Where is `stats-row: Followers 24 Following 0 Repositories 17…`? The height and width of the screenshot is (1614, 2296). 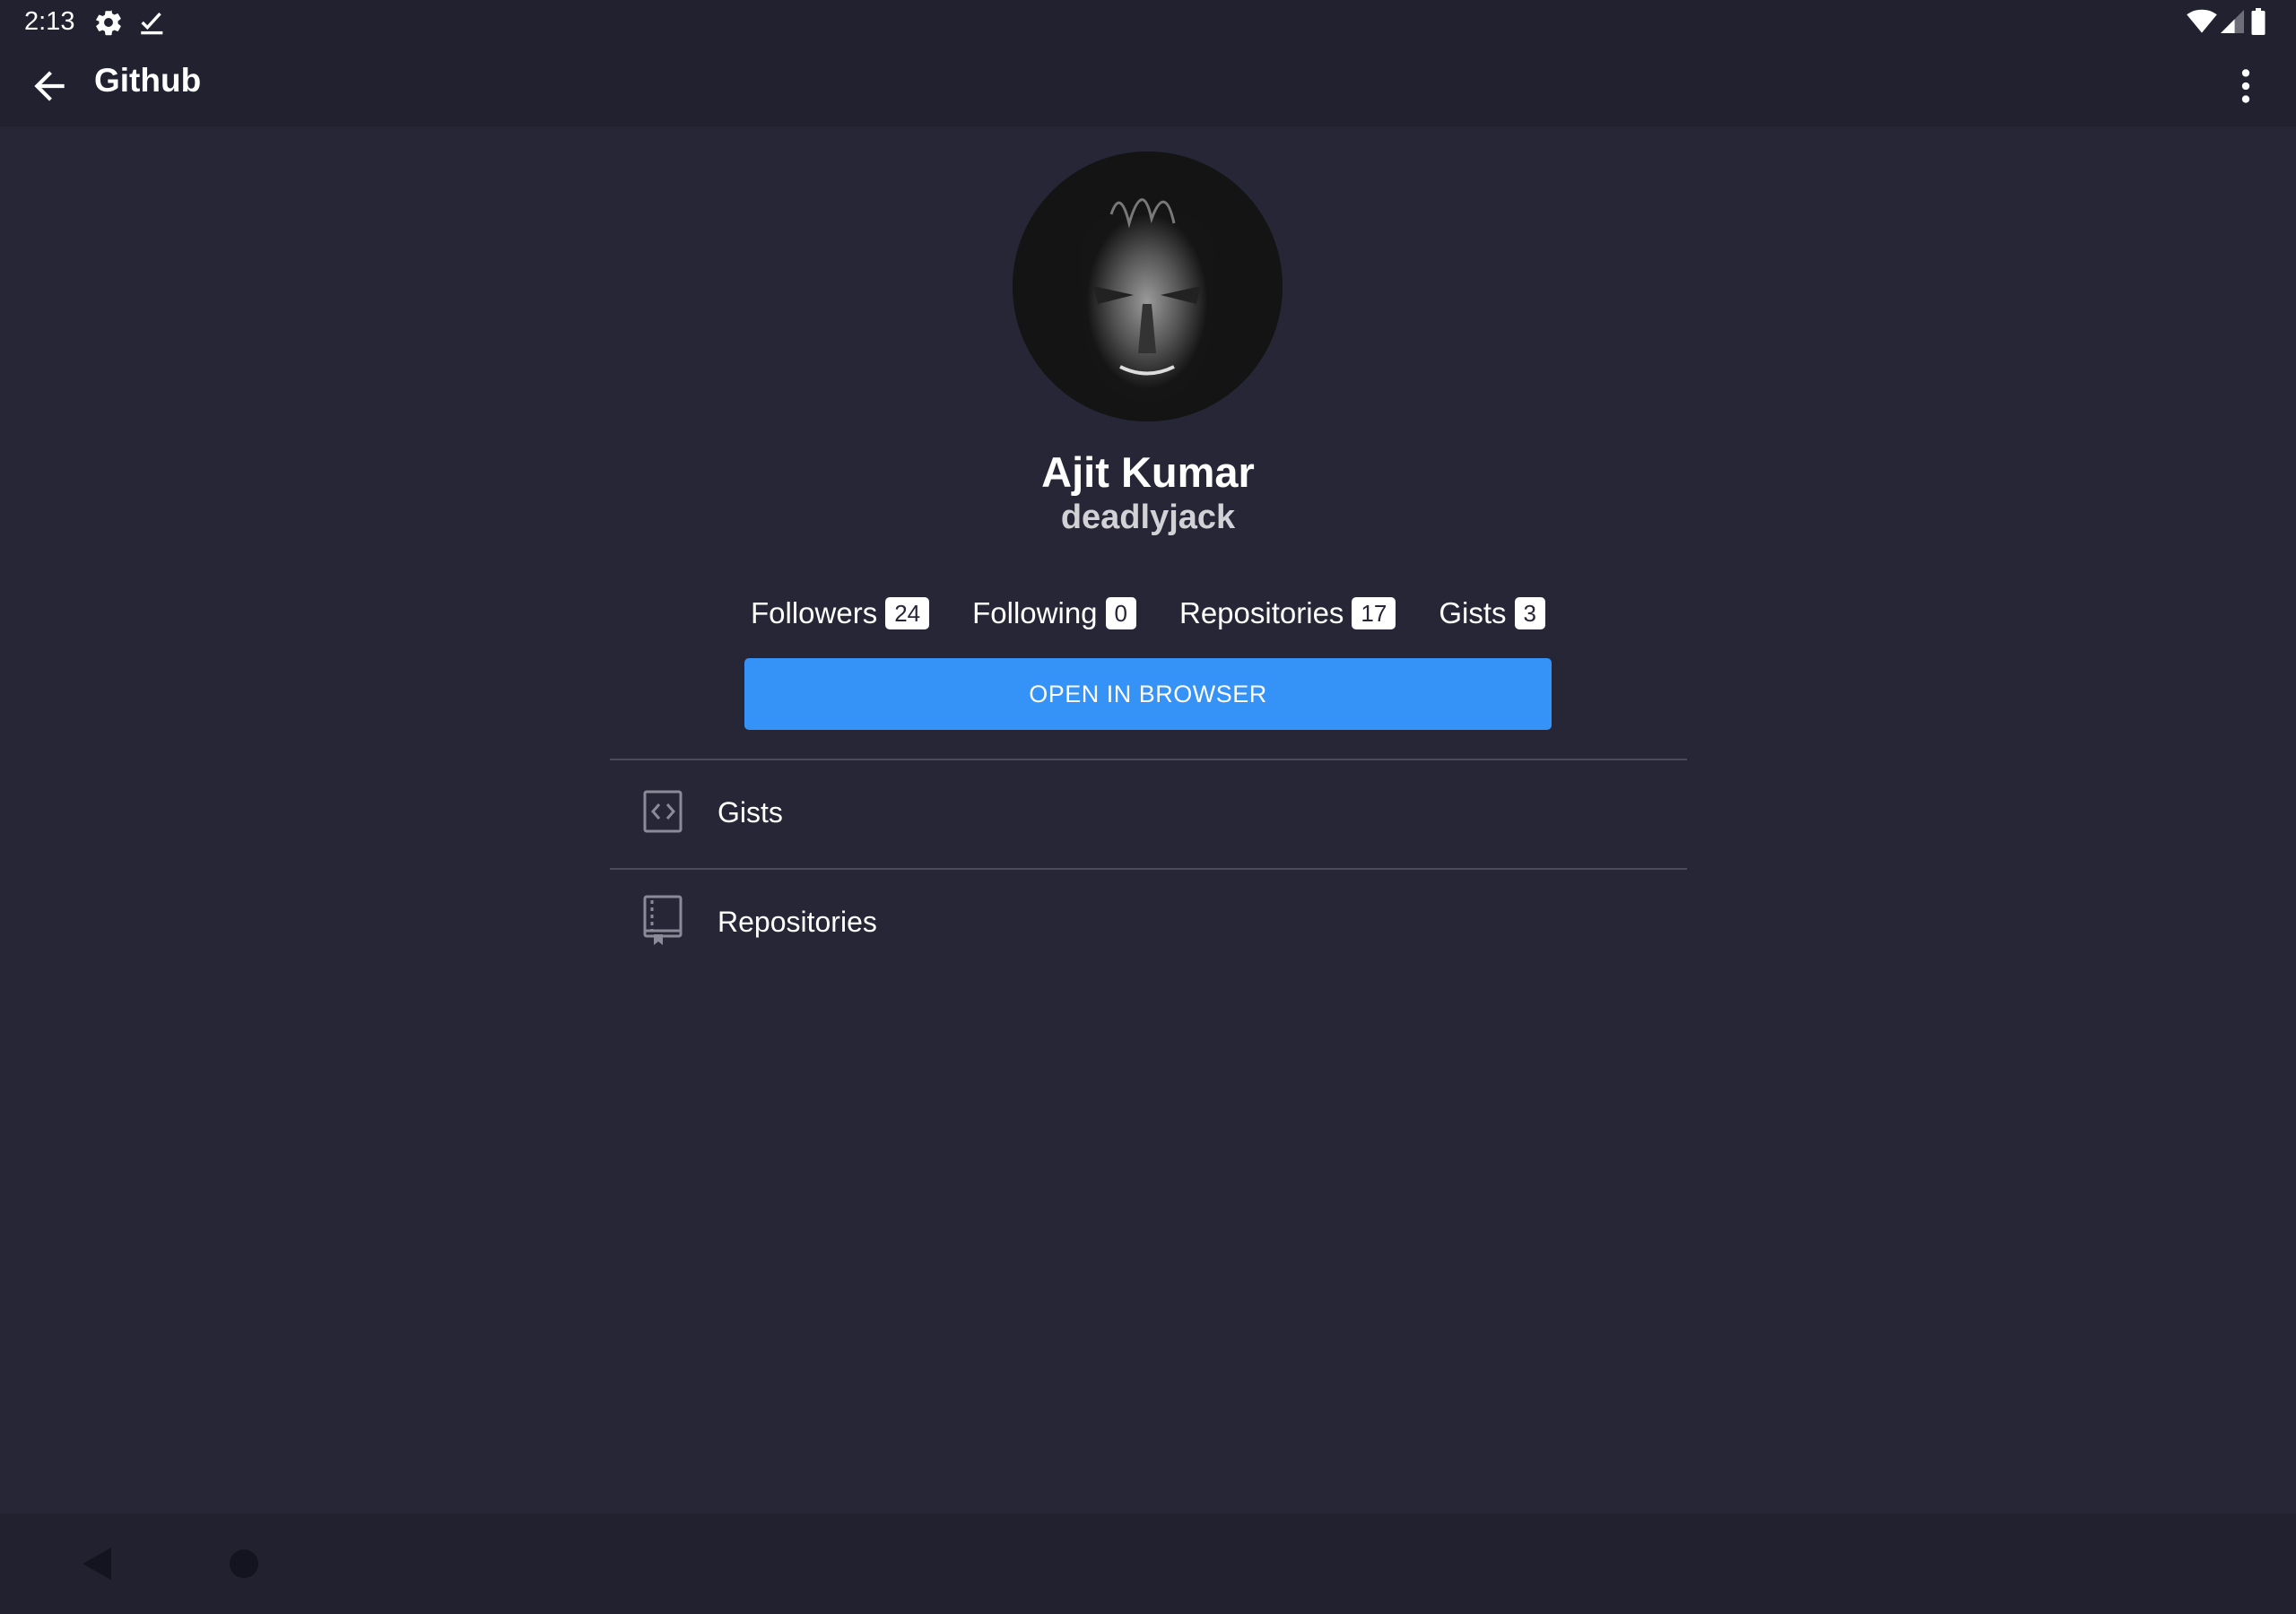 stats-row: Followers 24 Following 0 Repositories 17… is located at coordinates (1148, 613).